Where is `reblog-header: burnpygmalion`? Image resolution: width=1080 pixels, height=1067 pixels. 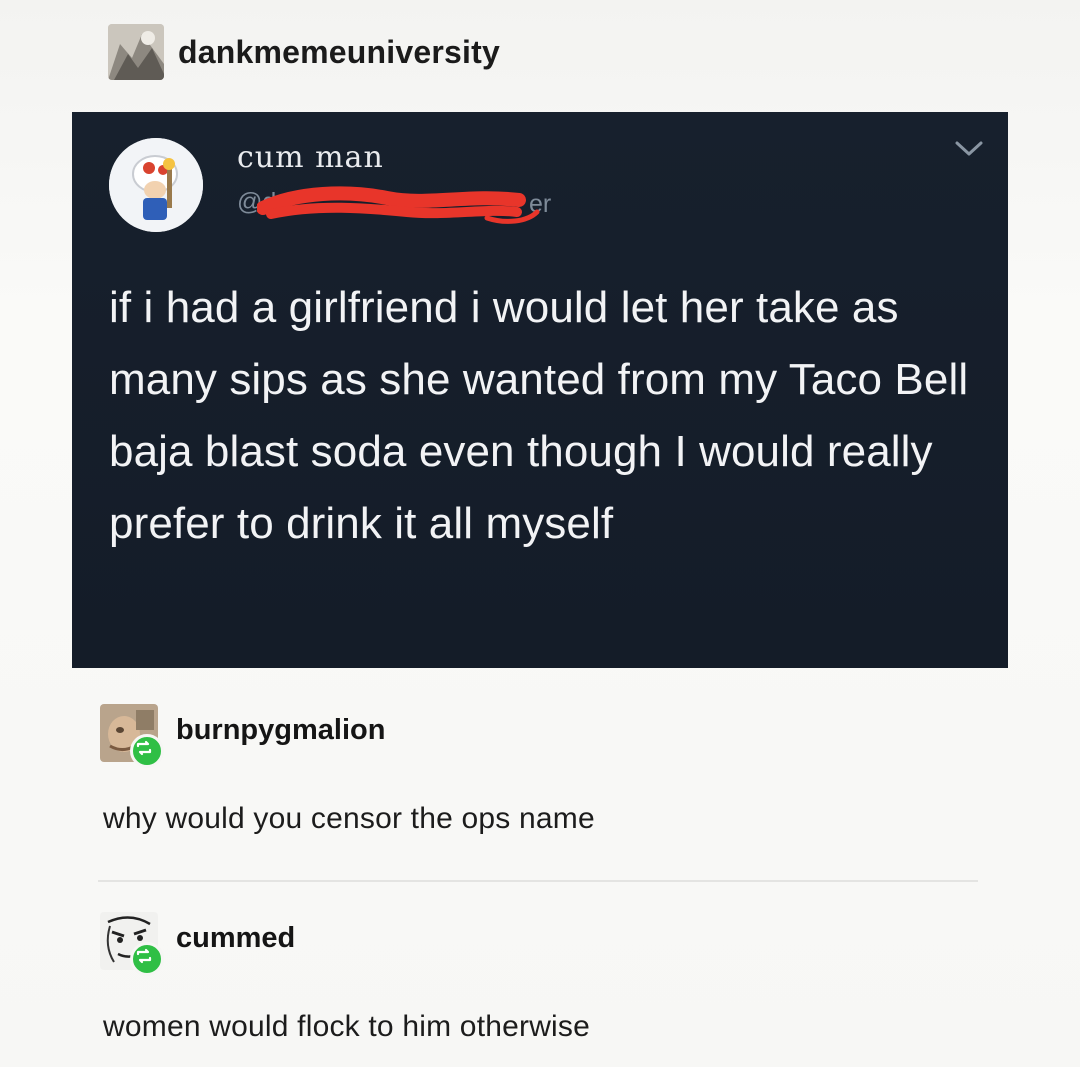 reblog-header: burnpygmalion is located at coordinates (242, 736).